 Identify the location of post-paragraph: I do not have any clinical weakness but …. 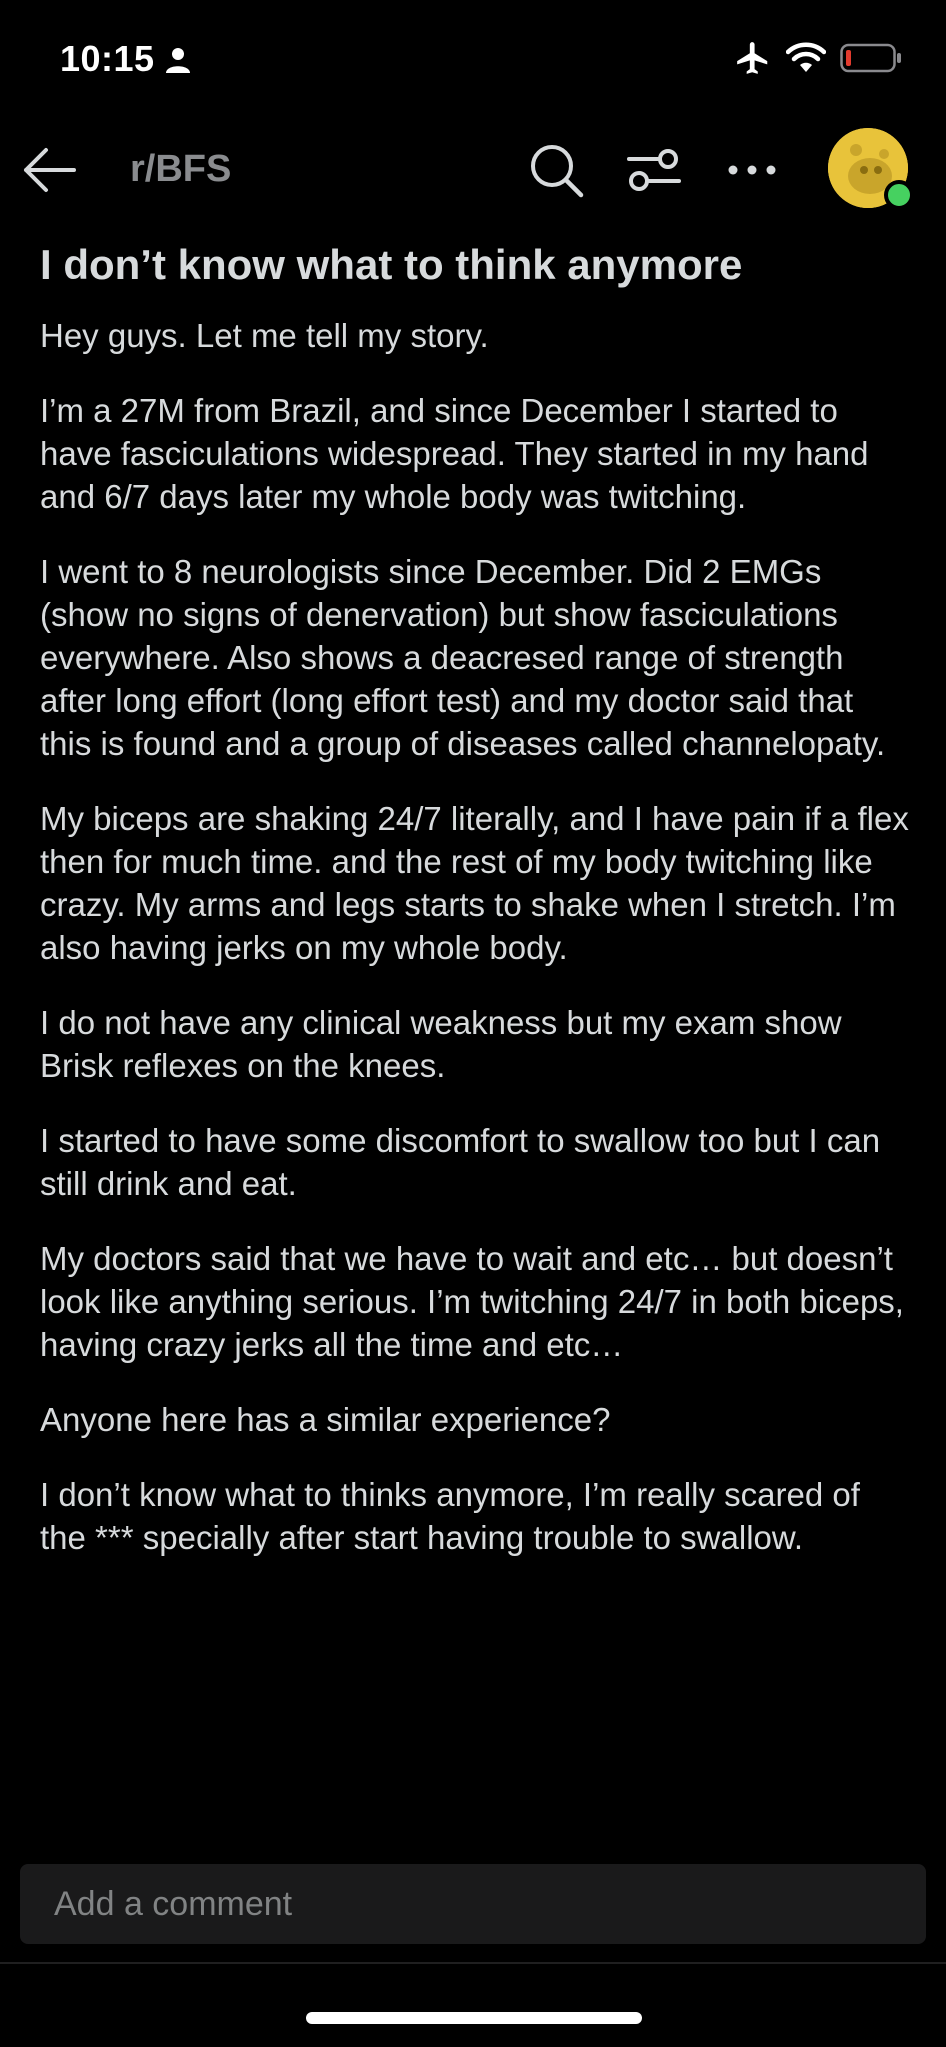
(441, 1044).